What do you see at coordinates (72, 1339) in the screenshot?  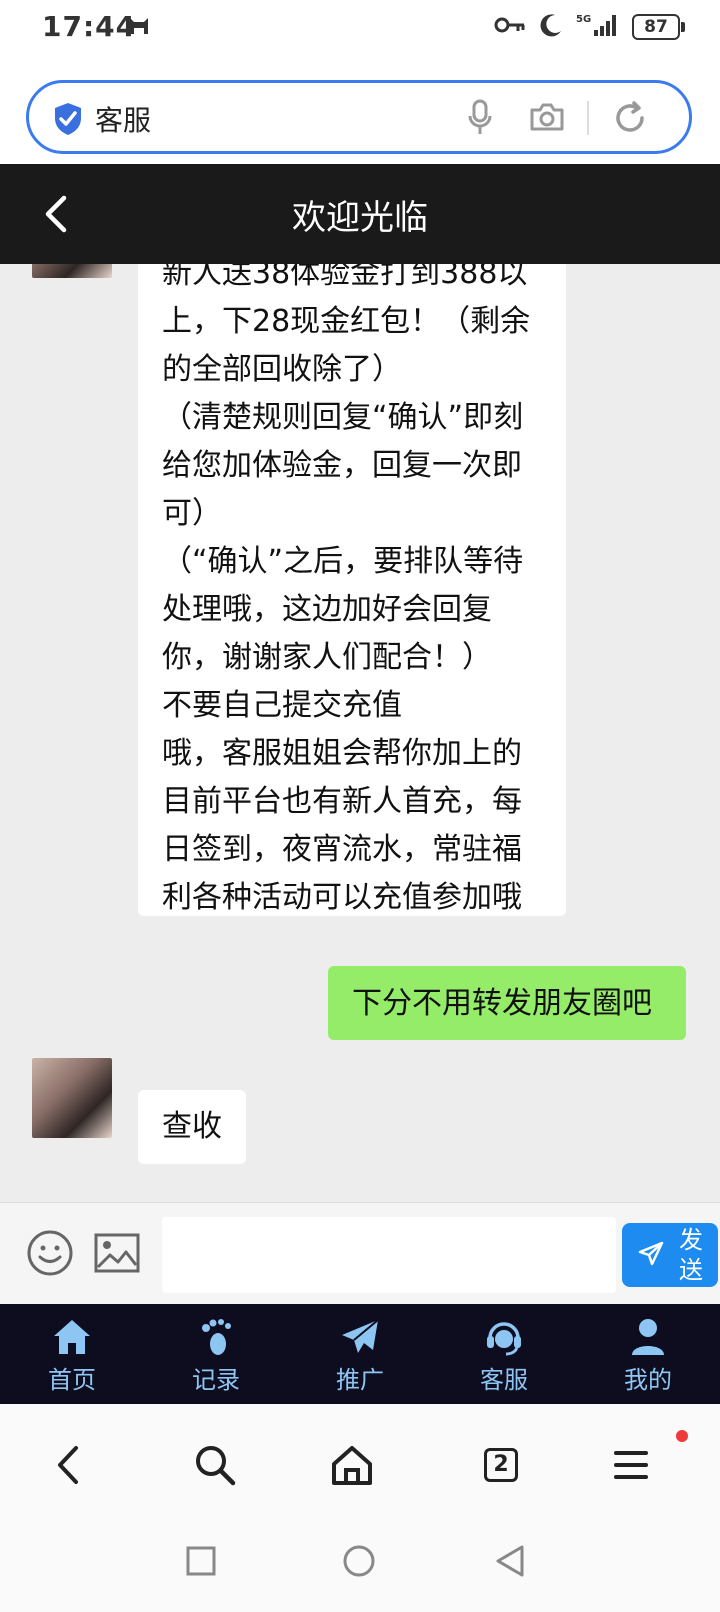 I see `home-icon` at bounding box center [72, 1339].